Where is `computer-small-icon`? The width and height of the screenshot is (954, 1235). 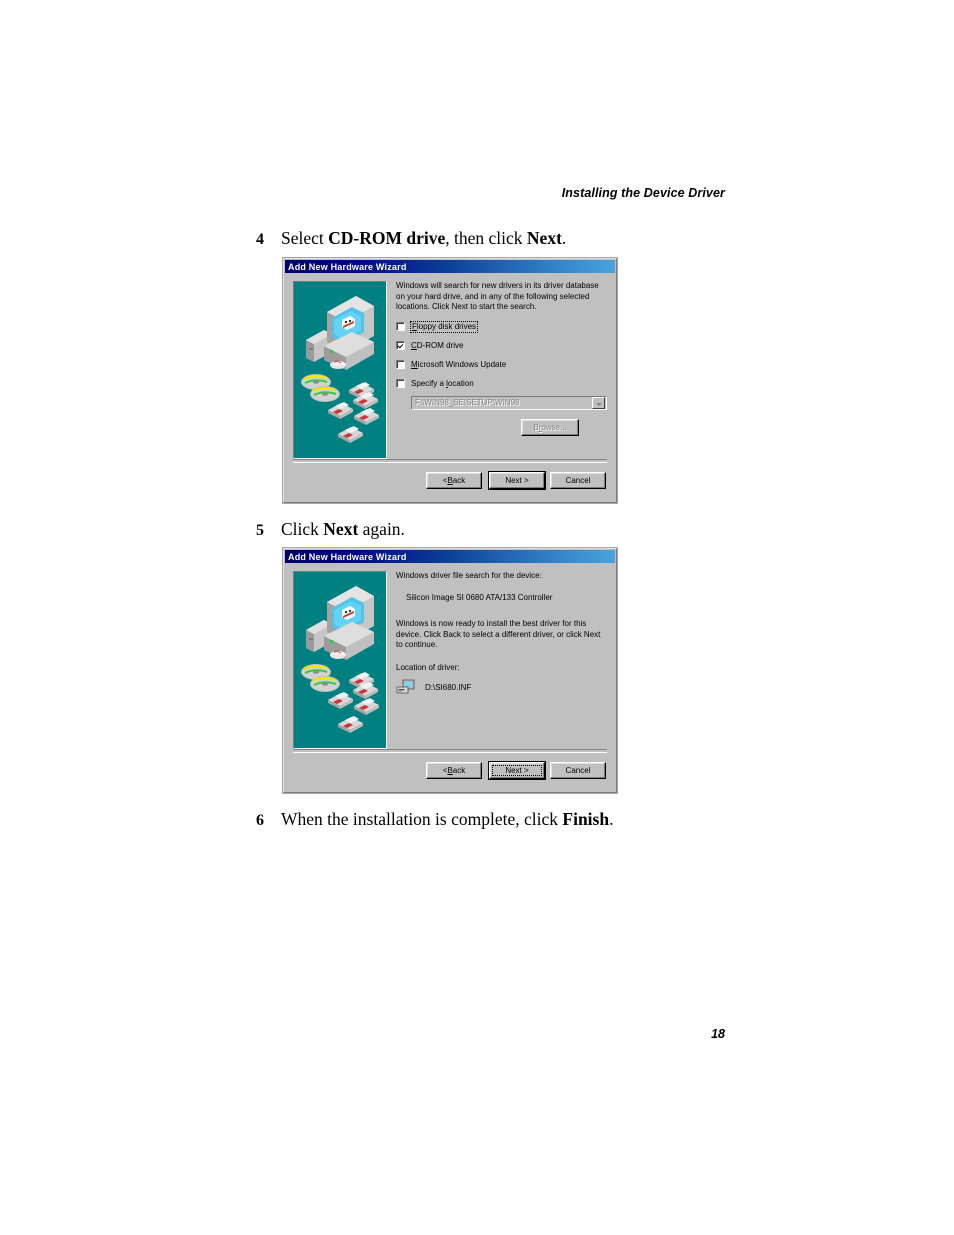 computer-small-icon is located at coordinates (405, 686).